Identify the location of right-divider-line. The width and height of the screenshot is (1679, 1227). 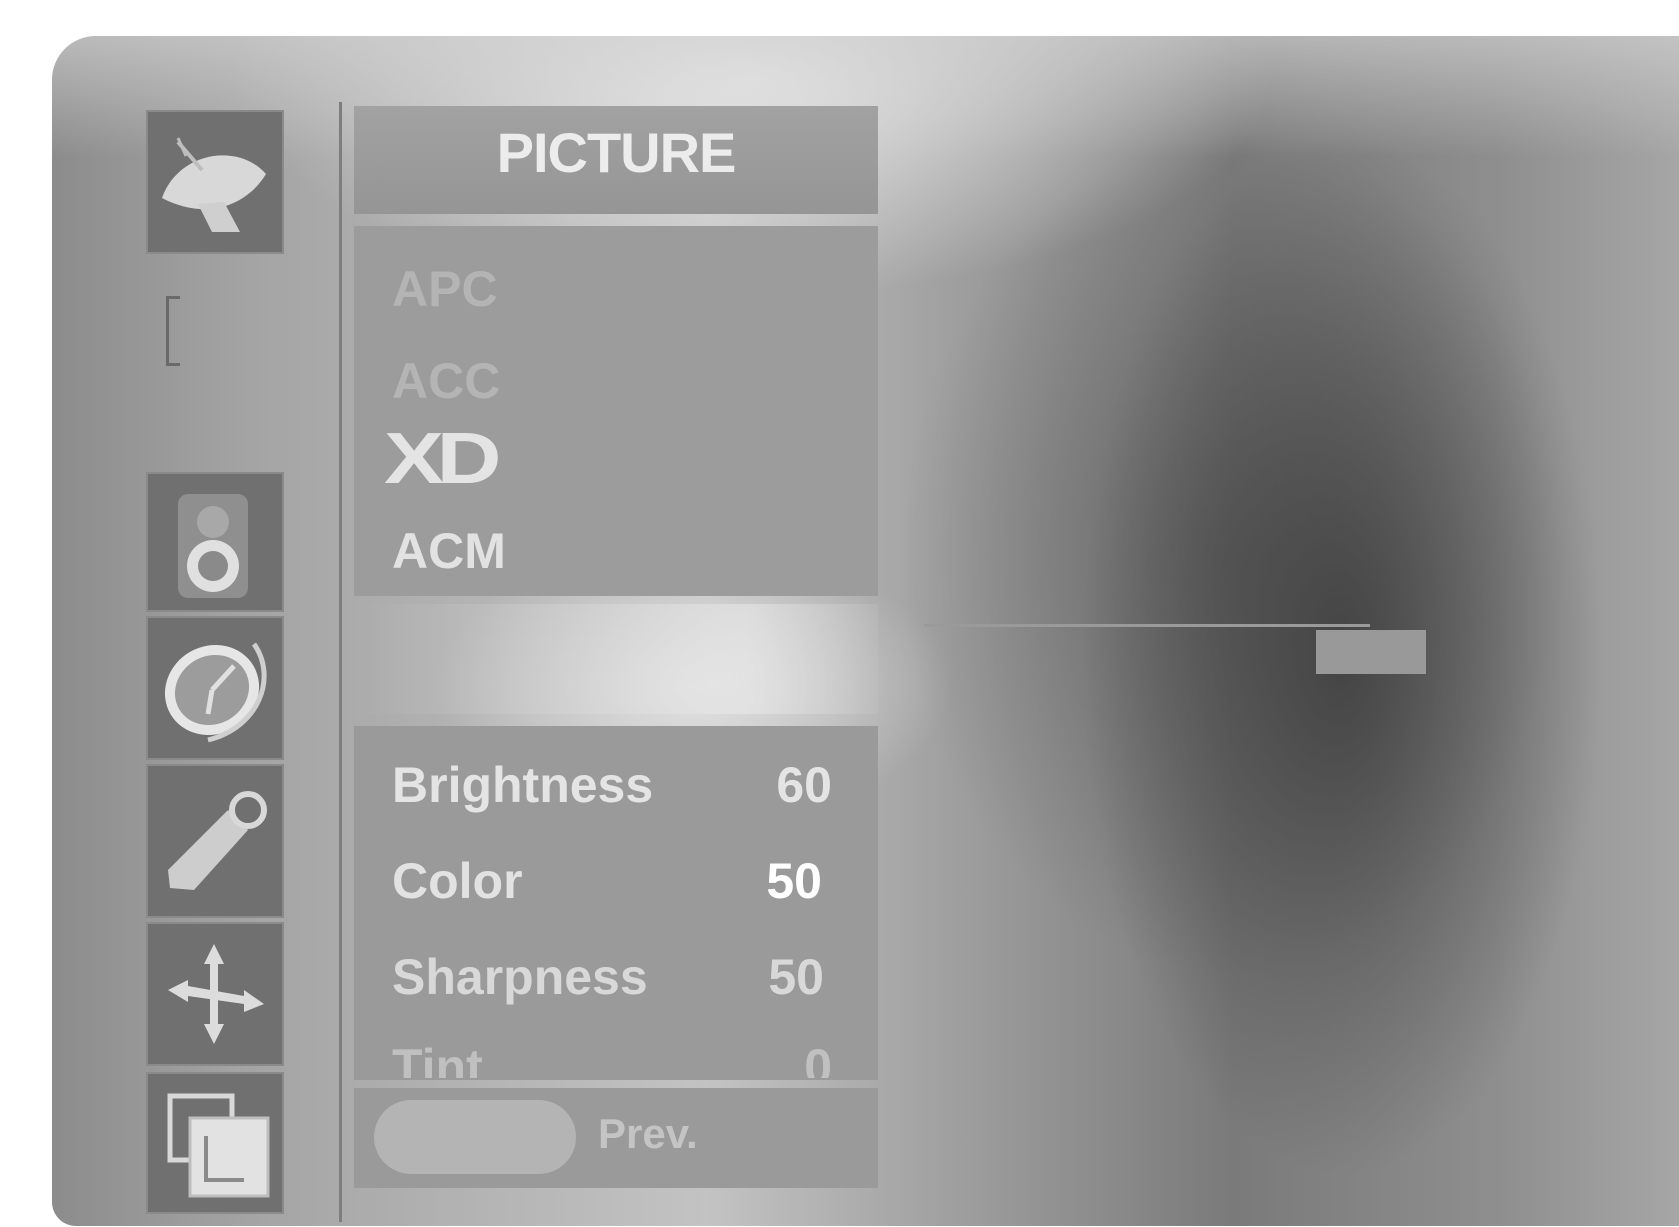
(1147, 625).